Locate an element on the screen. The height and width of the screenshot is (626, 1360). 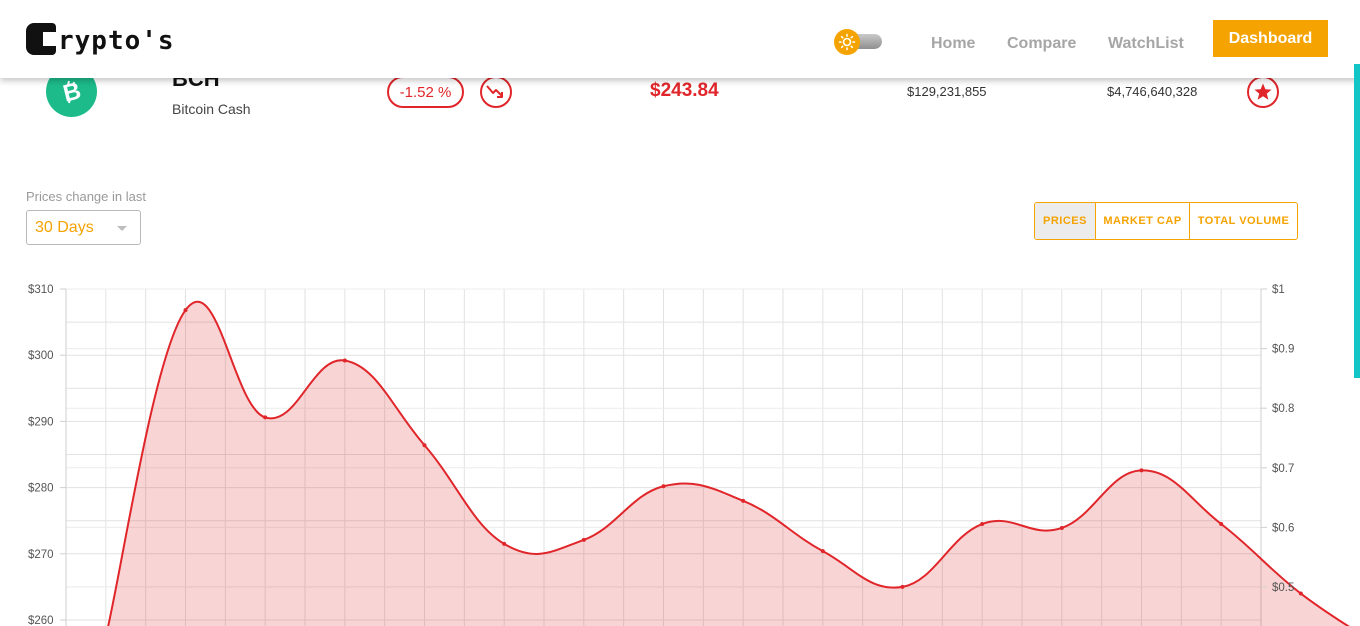
y-axis-right: $1 $0.9 $0.8 $0.7 $0.6 $0.5 is located at coordinates (1277, 439).